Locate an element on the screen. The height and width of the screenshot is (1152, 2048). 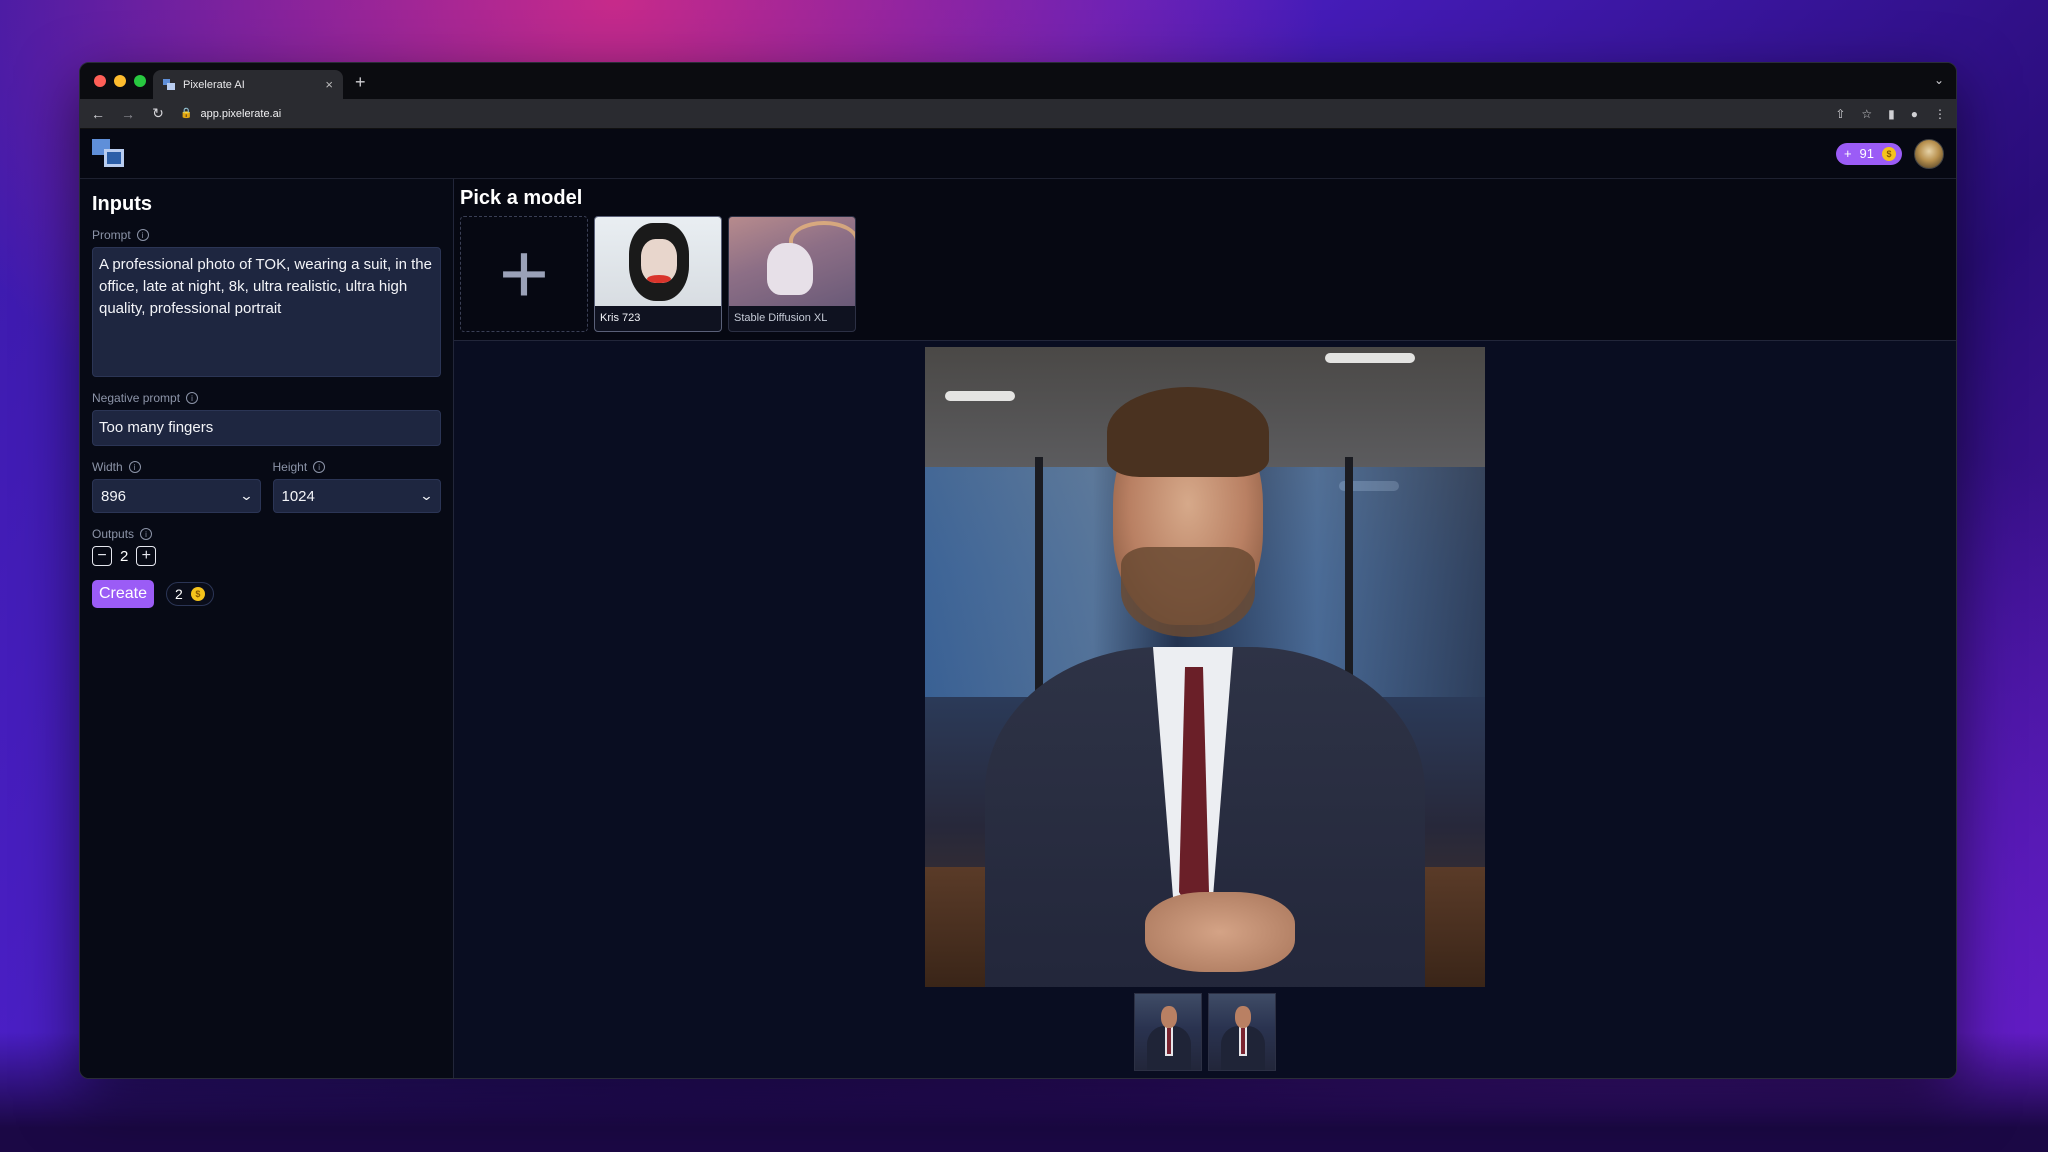
model-name: Kris 723 is located at coordinates (620, 318).